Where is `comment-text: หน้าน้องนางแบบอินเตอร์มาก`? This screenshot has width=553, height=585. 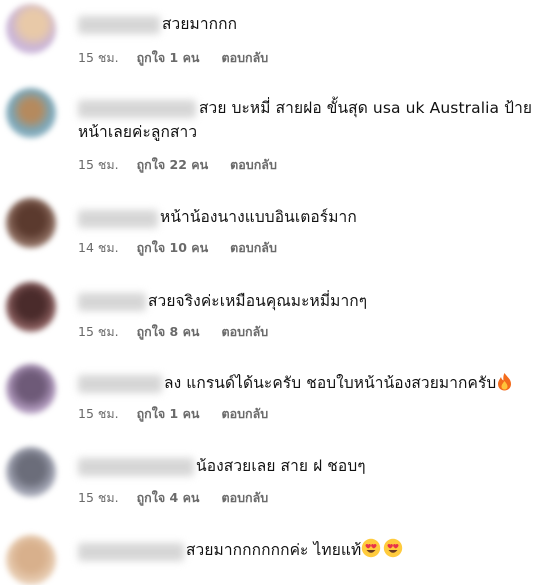
comment-text: หน้าน้องนางแบบอินเตอร์มาก is located at coordinates (258, 217).